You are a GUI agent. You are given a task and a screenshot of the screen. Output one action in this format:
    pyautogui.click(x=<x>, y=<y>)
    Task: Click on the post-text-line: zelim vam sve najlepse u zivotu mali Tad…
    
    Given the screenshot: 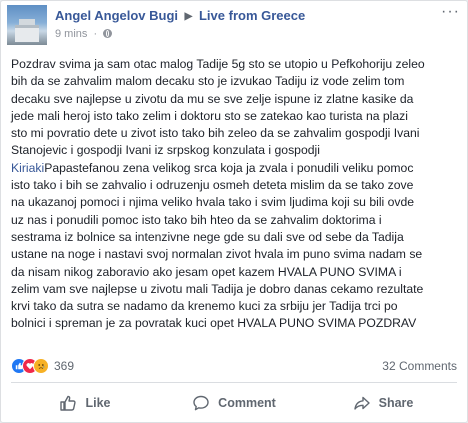 What is the action you would take?
    pyautogui.click(x=217, y=288)
    